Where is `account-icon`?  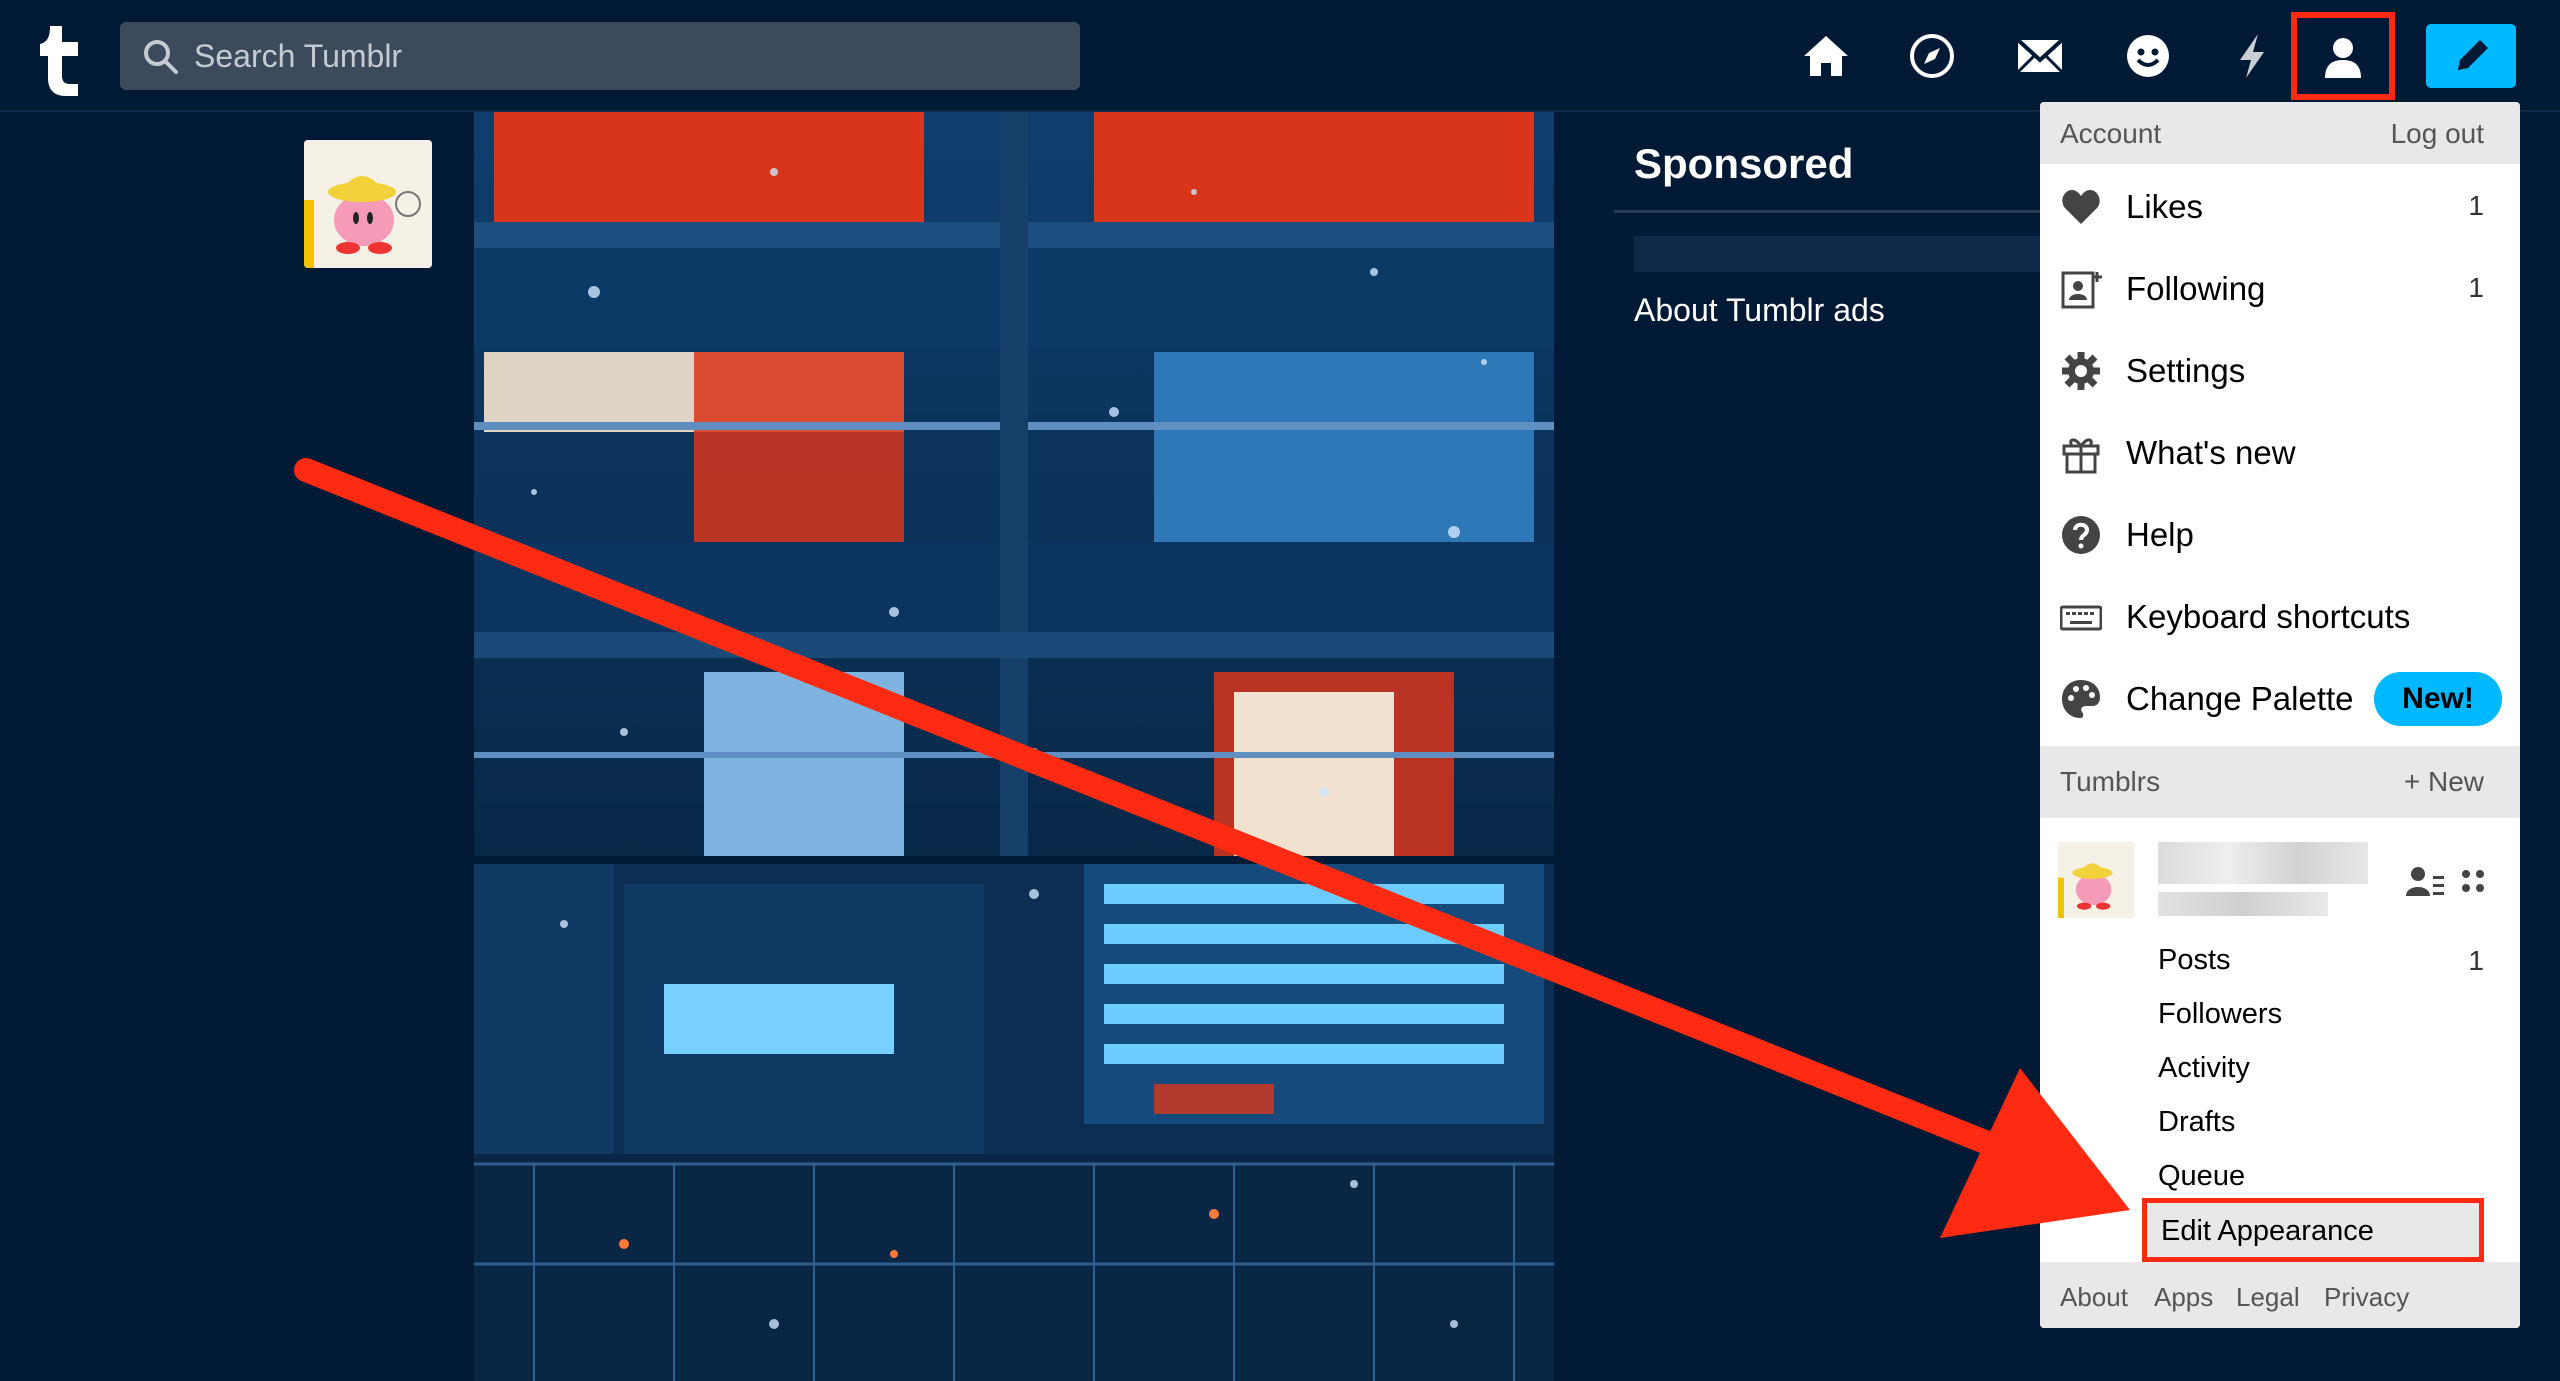 account-icon is located at coordinates (2343, 58).